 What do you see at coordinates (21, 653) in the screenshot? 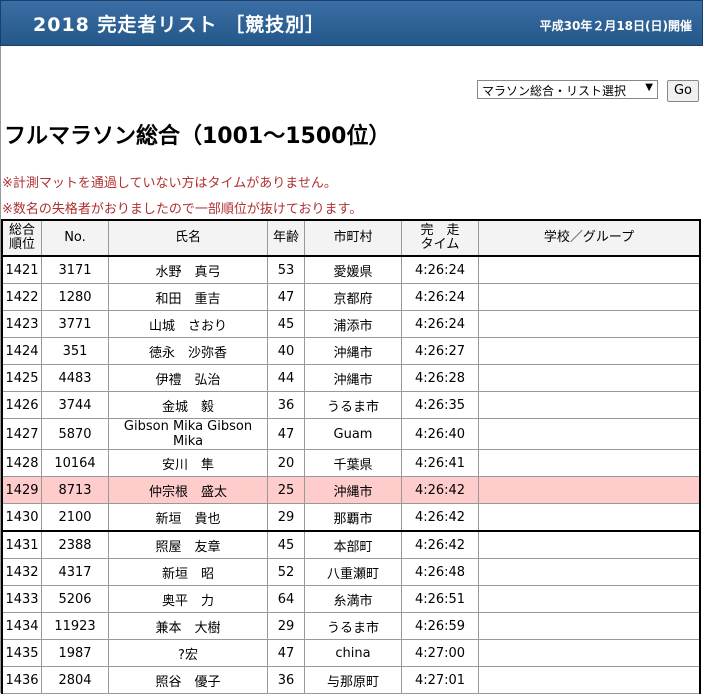
I see `cell-rank: 1435` at bounding box center [21, 653].